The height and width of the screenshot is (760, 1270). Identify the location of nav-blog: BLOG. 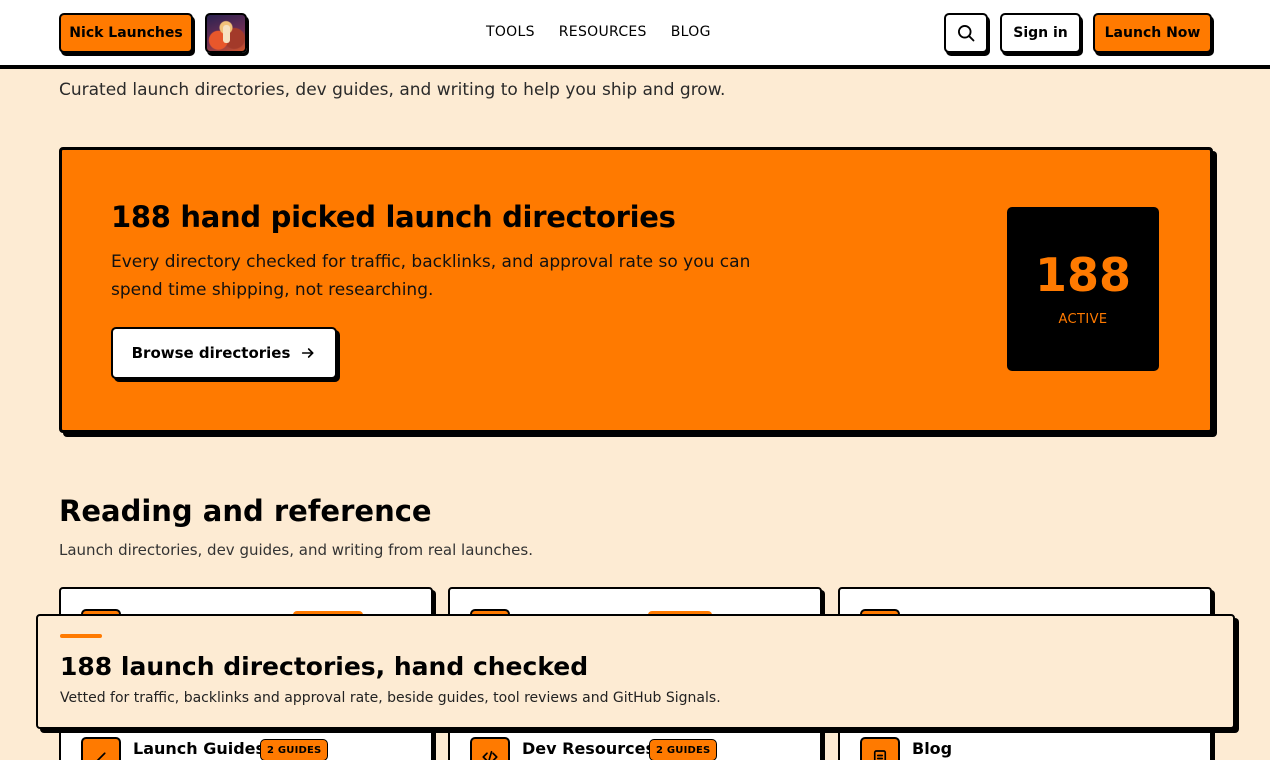
(691, 32).